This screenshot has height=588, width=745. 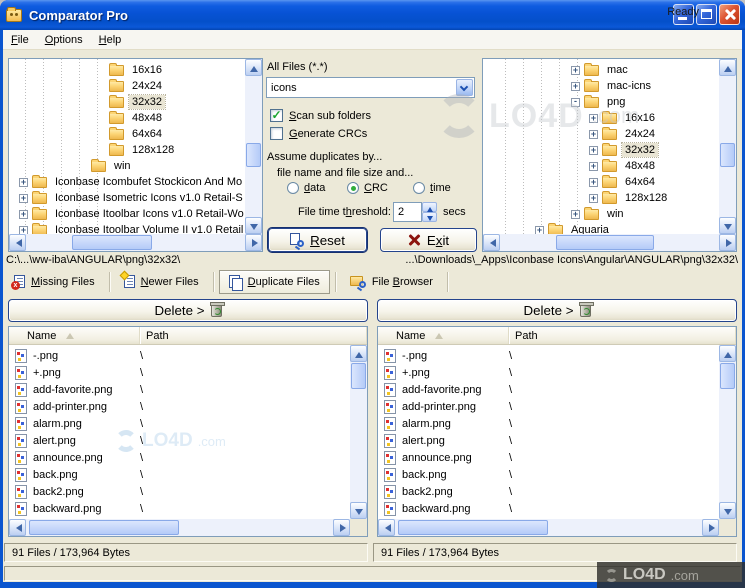 I want to click on exit-button: Exit, so click(x=428, y=240).